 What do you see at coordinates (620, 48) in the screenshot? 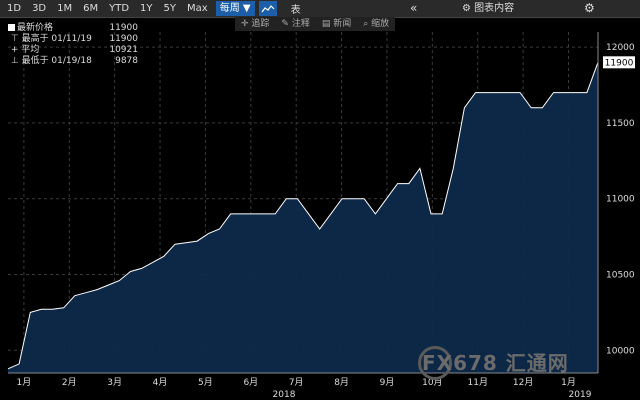
I see `y-tick-label: 12000` at bounding box center [620, 48].